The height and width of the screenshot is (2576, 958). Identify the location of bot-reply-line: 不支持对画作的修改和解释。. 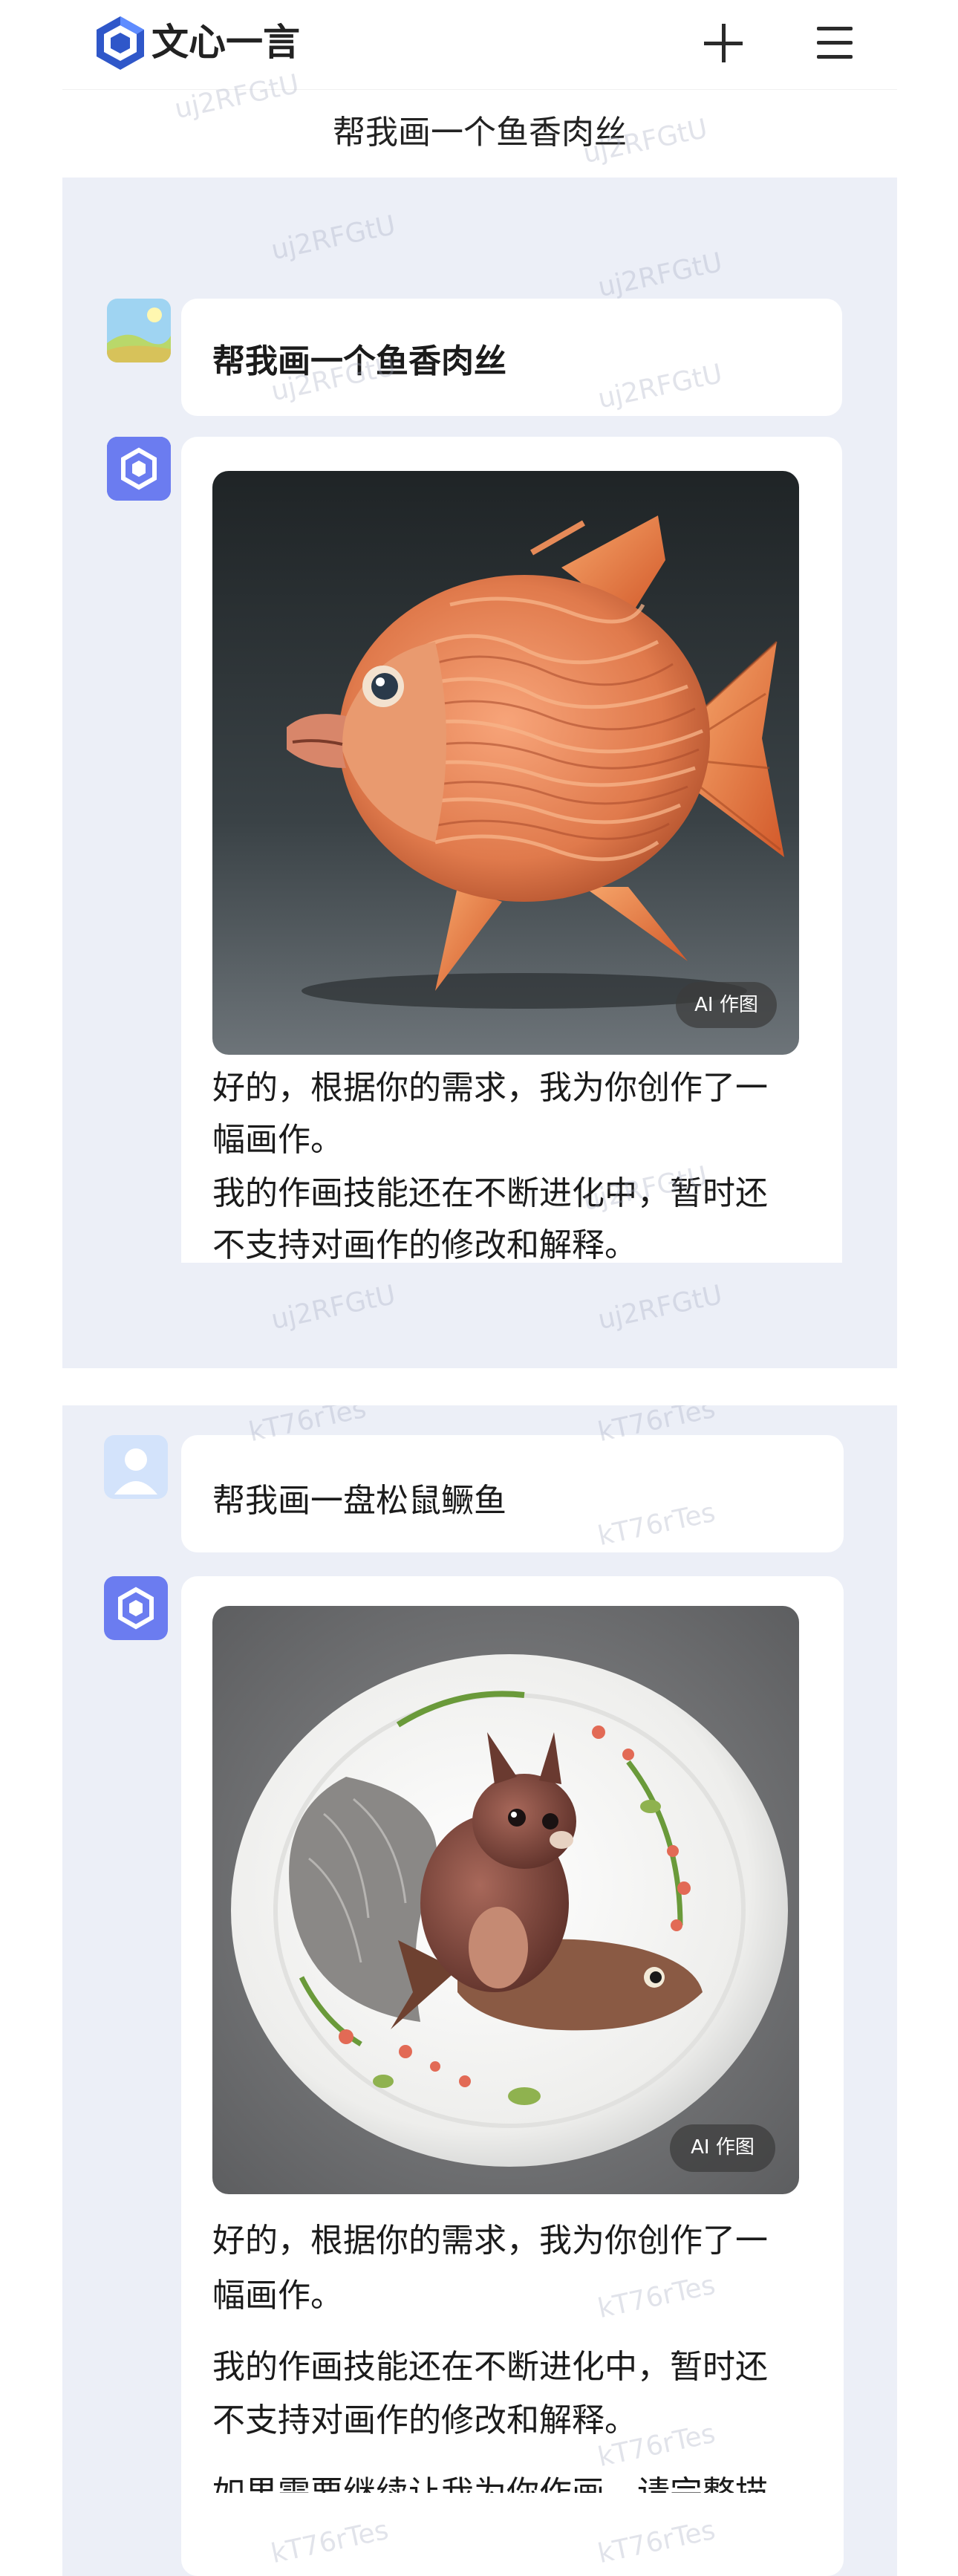
(424, 2420).